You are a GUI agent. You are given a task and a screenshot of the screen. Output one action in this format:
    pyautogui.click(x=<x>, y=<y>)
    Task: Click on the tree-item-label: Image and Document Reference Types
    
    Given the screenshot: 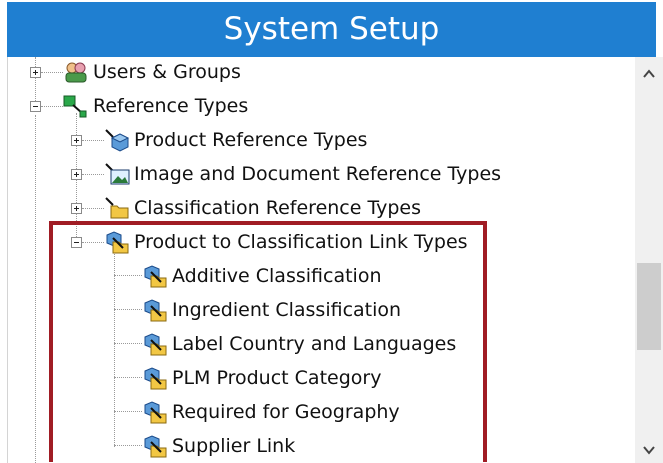 What is the action you would take?
    pyautogui.click(x=318, y=174)
    